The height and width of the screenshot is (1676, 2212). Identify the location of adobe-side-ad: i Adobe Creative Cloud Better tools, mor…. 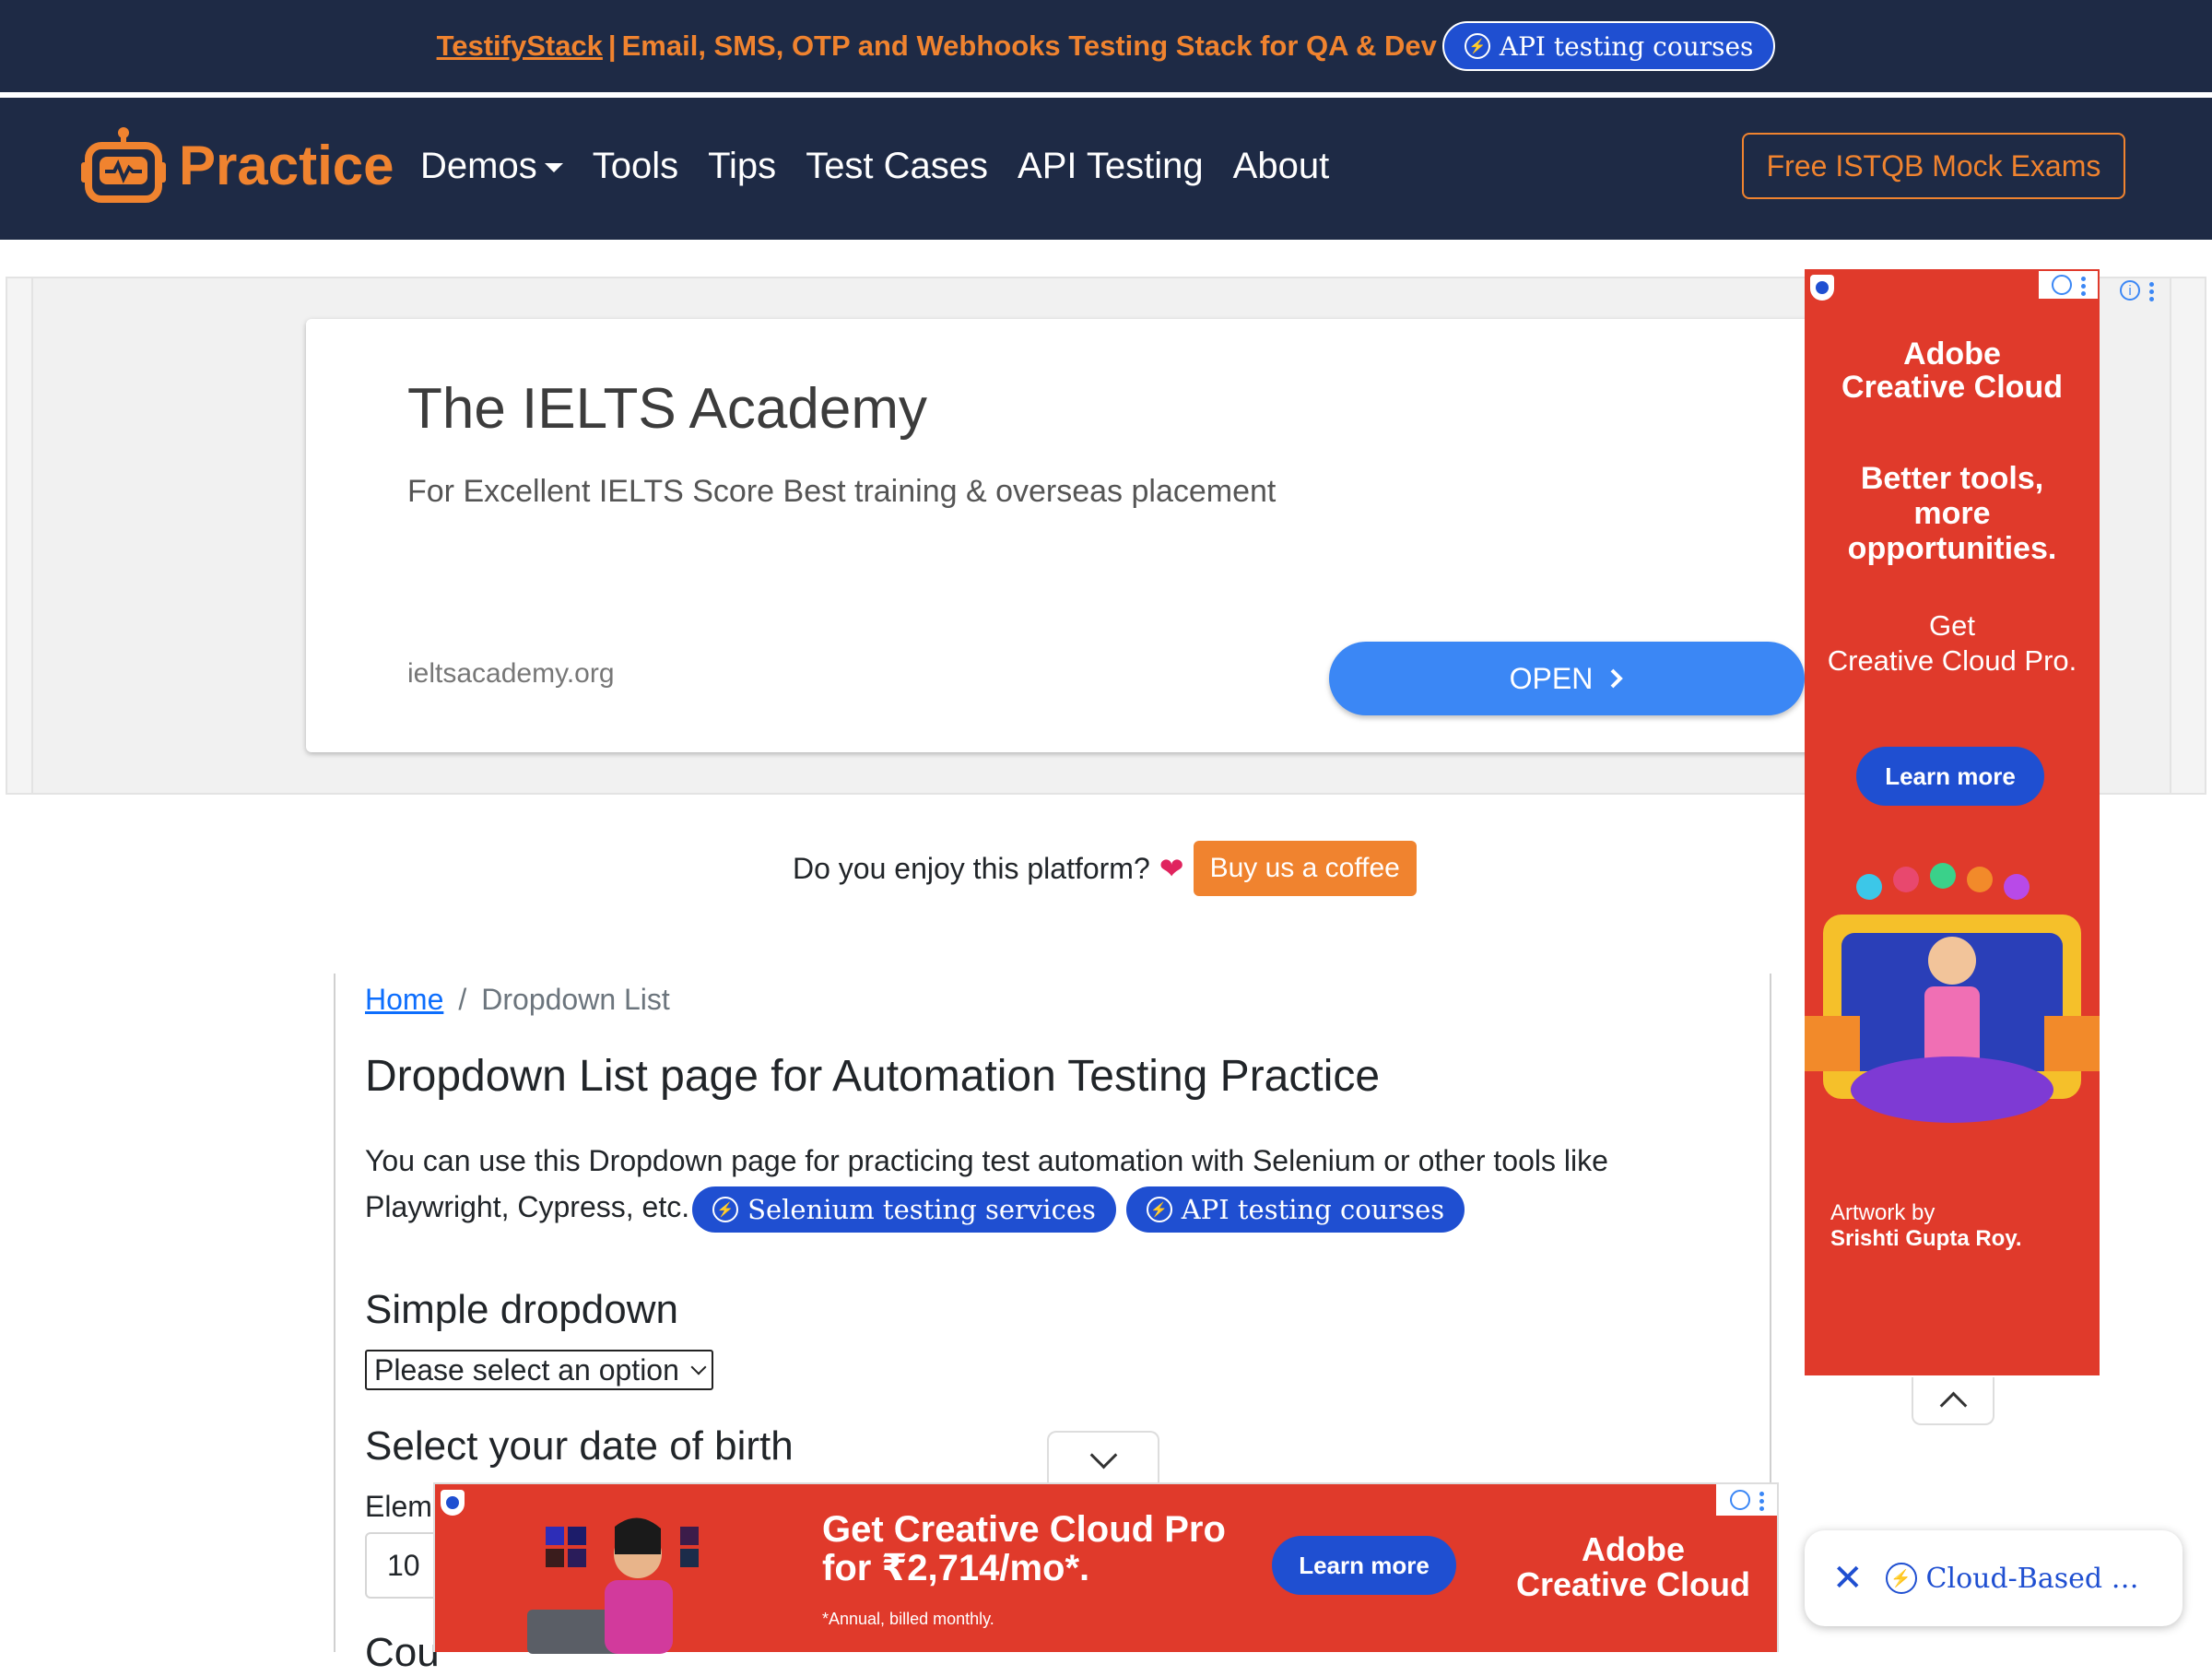
(1952, 822).